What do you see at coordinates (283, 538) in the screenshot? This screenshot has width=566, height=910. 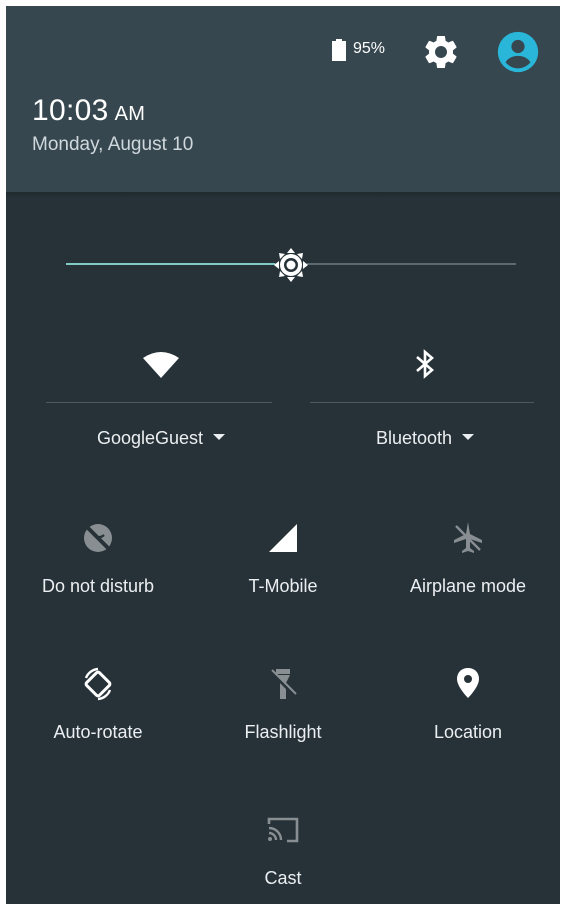 I see `cell-signal-icon` at bounding box center [283, 538].